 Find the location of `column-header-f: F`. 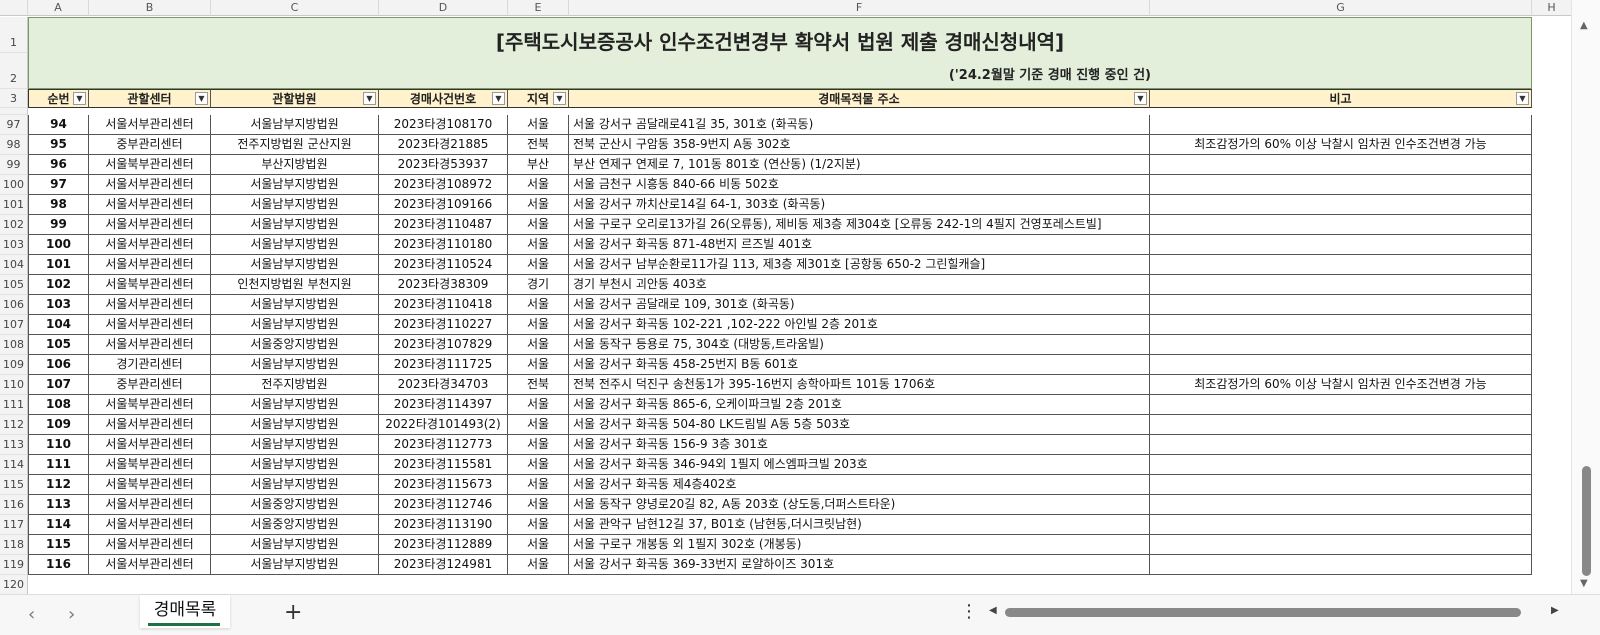

column-header-f: F is located at coordinates (859, 8).